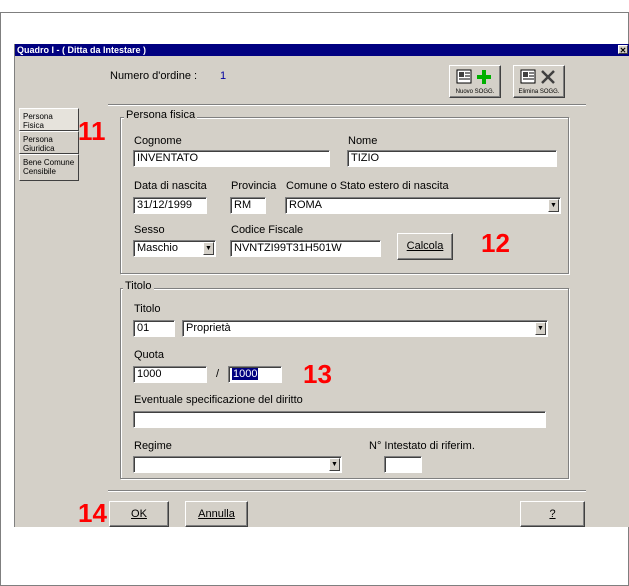 Image resolution: width=629 pixels, height=586 pixels. Describe the element at coordinates (237, 464) in the screenshot. I see `regime-select: ▼` at that location.